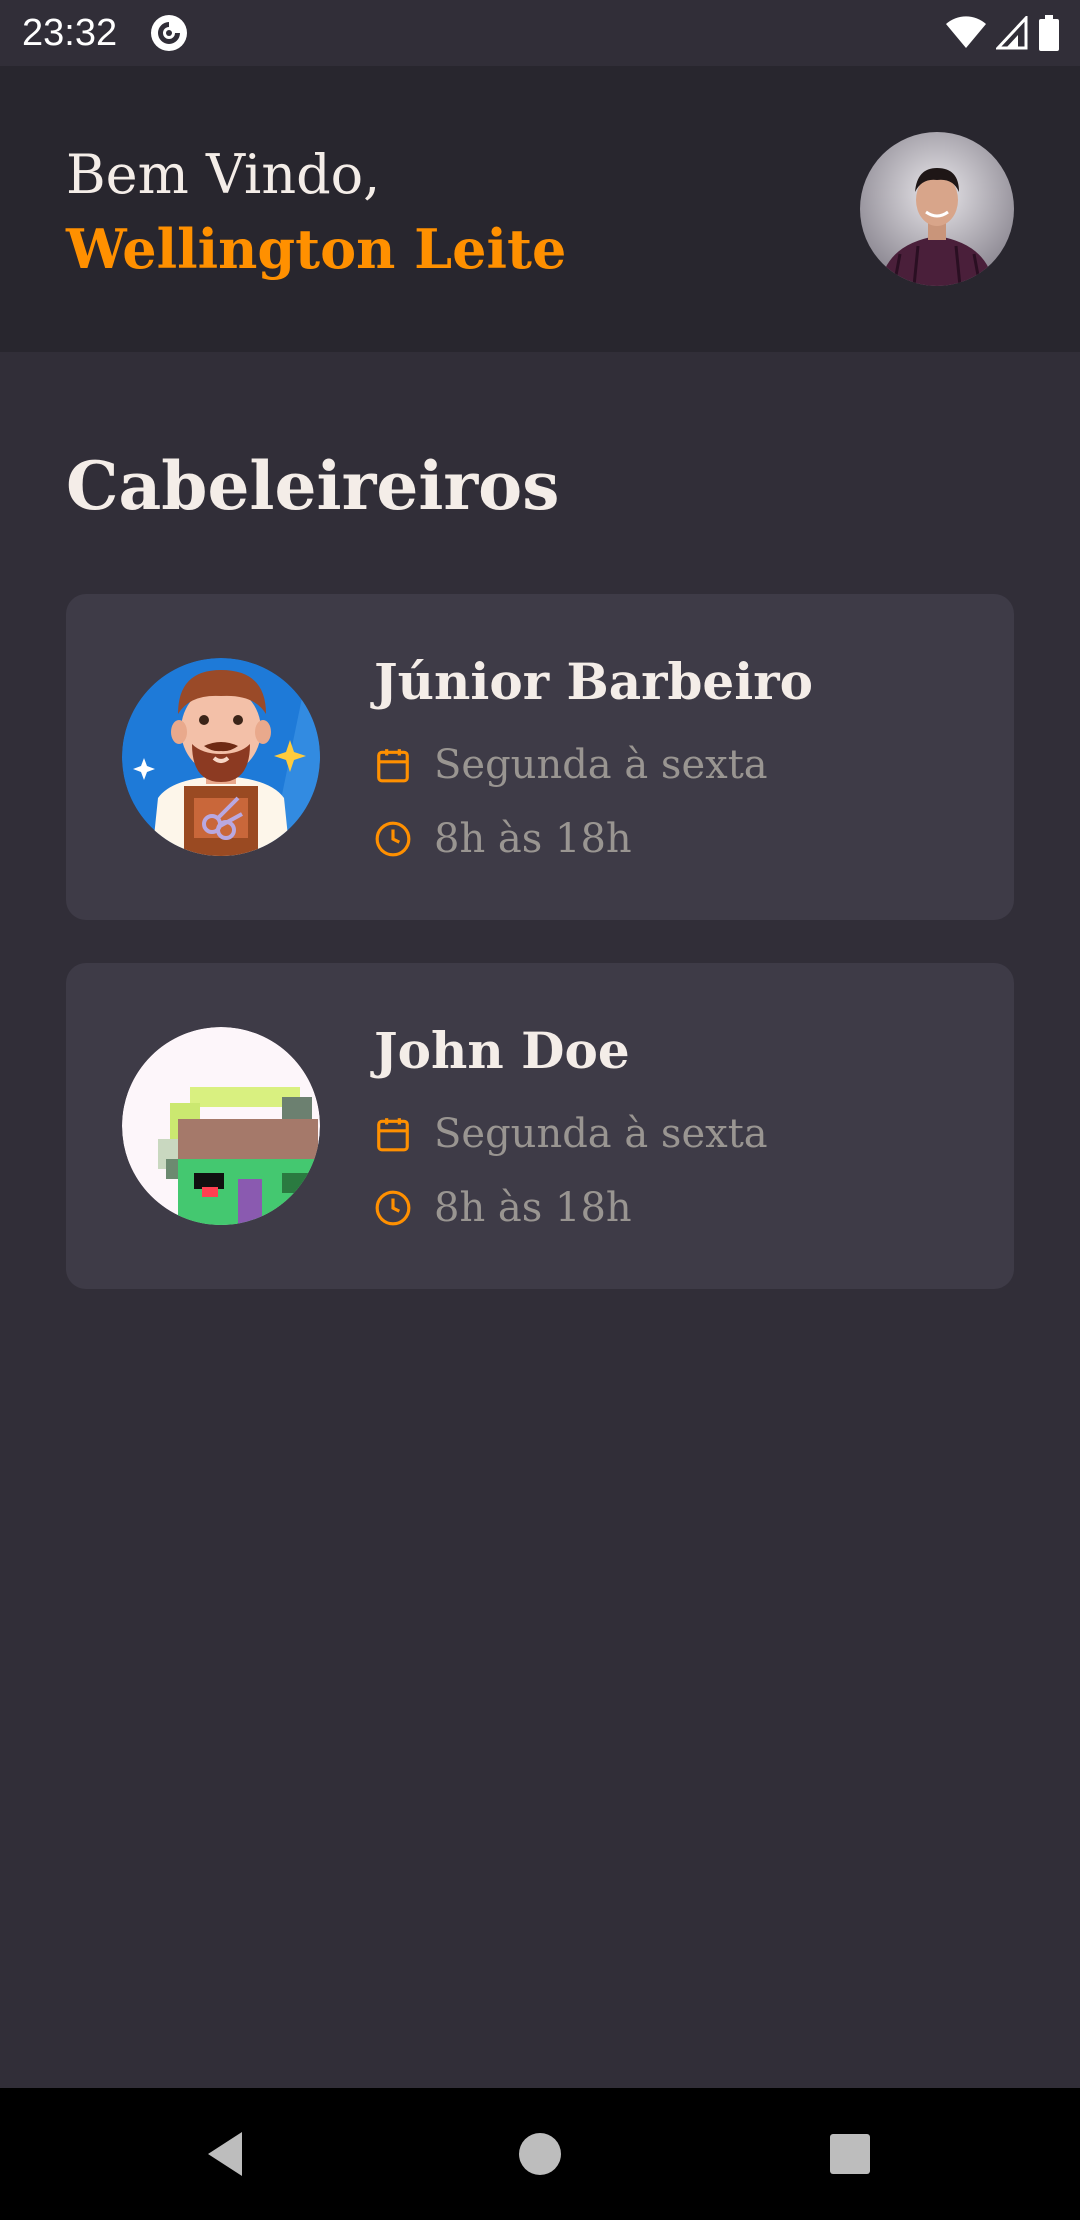  I want to click on header: Bem Vindo, Wellington Leite, so click(540, 209).